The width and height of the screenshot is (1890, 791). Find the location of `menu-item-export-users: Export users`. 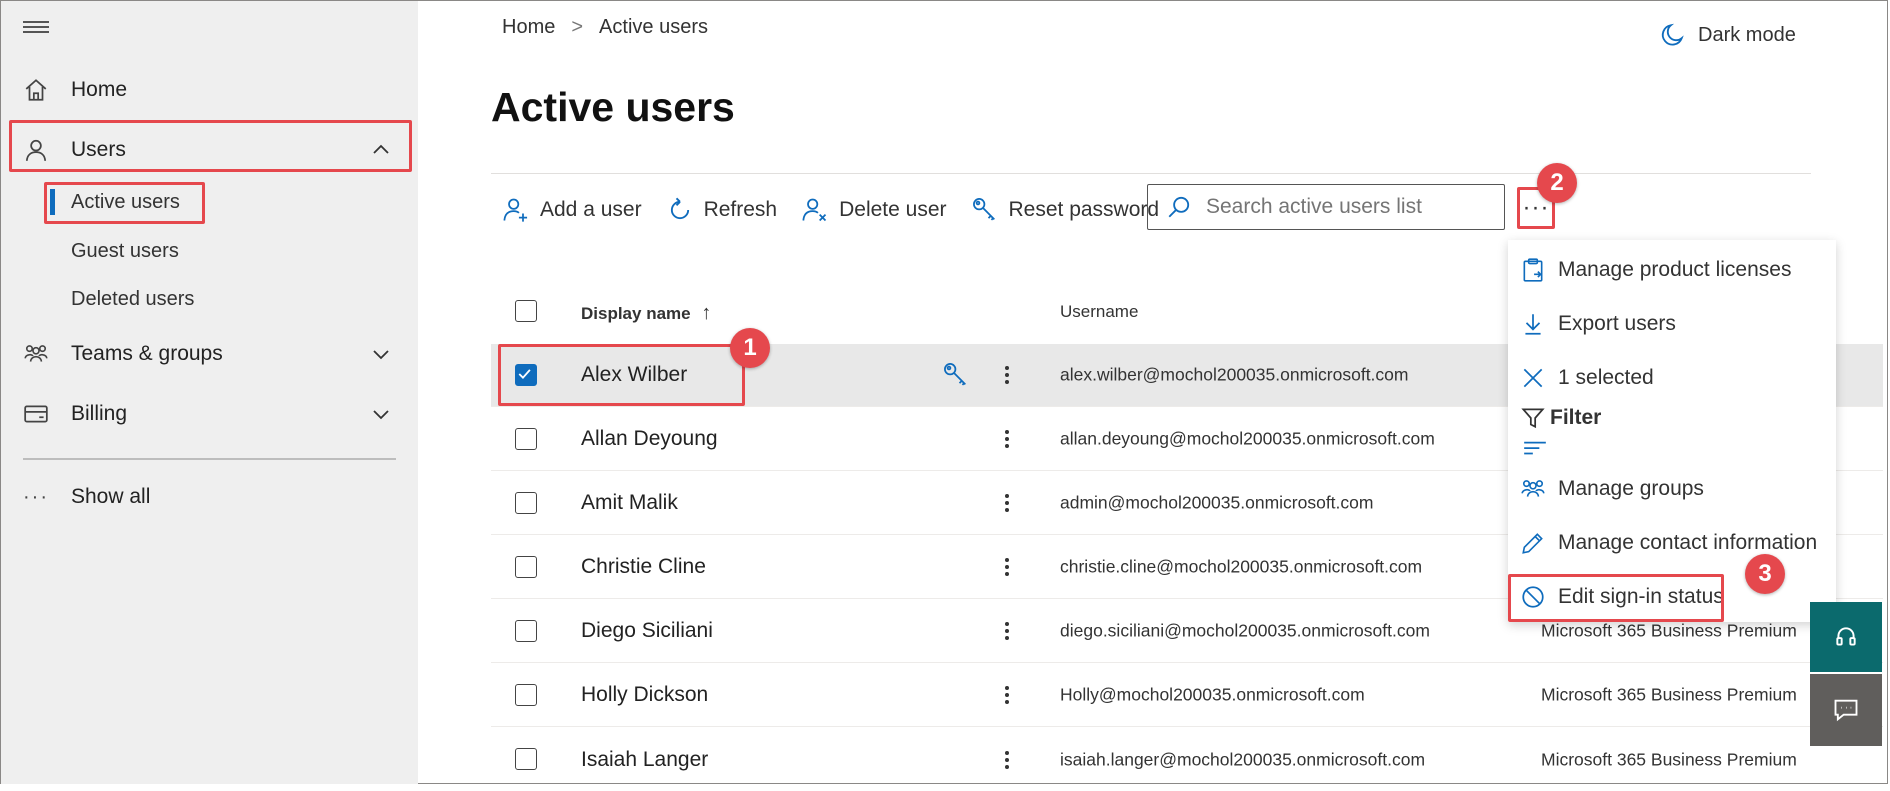

menu-item-export-users: Export users is located at coordinates (1598, 324).